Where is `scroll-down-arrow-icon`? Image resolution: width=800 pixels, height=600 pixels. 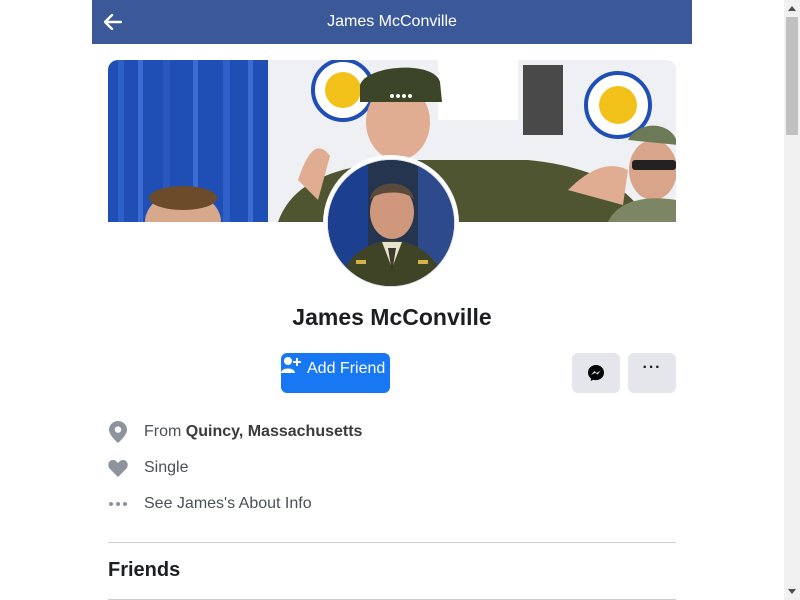
scroll-down-arrow-icon is located at coordinates (792, 592).